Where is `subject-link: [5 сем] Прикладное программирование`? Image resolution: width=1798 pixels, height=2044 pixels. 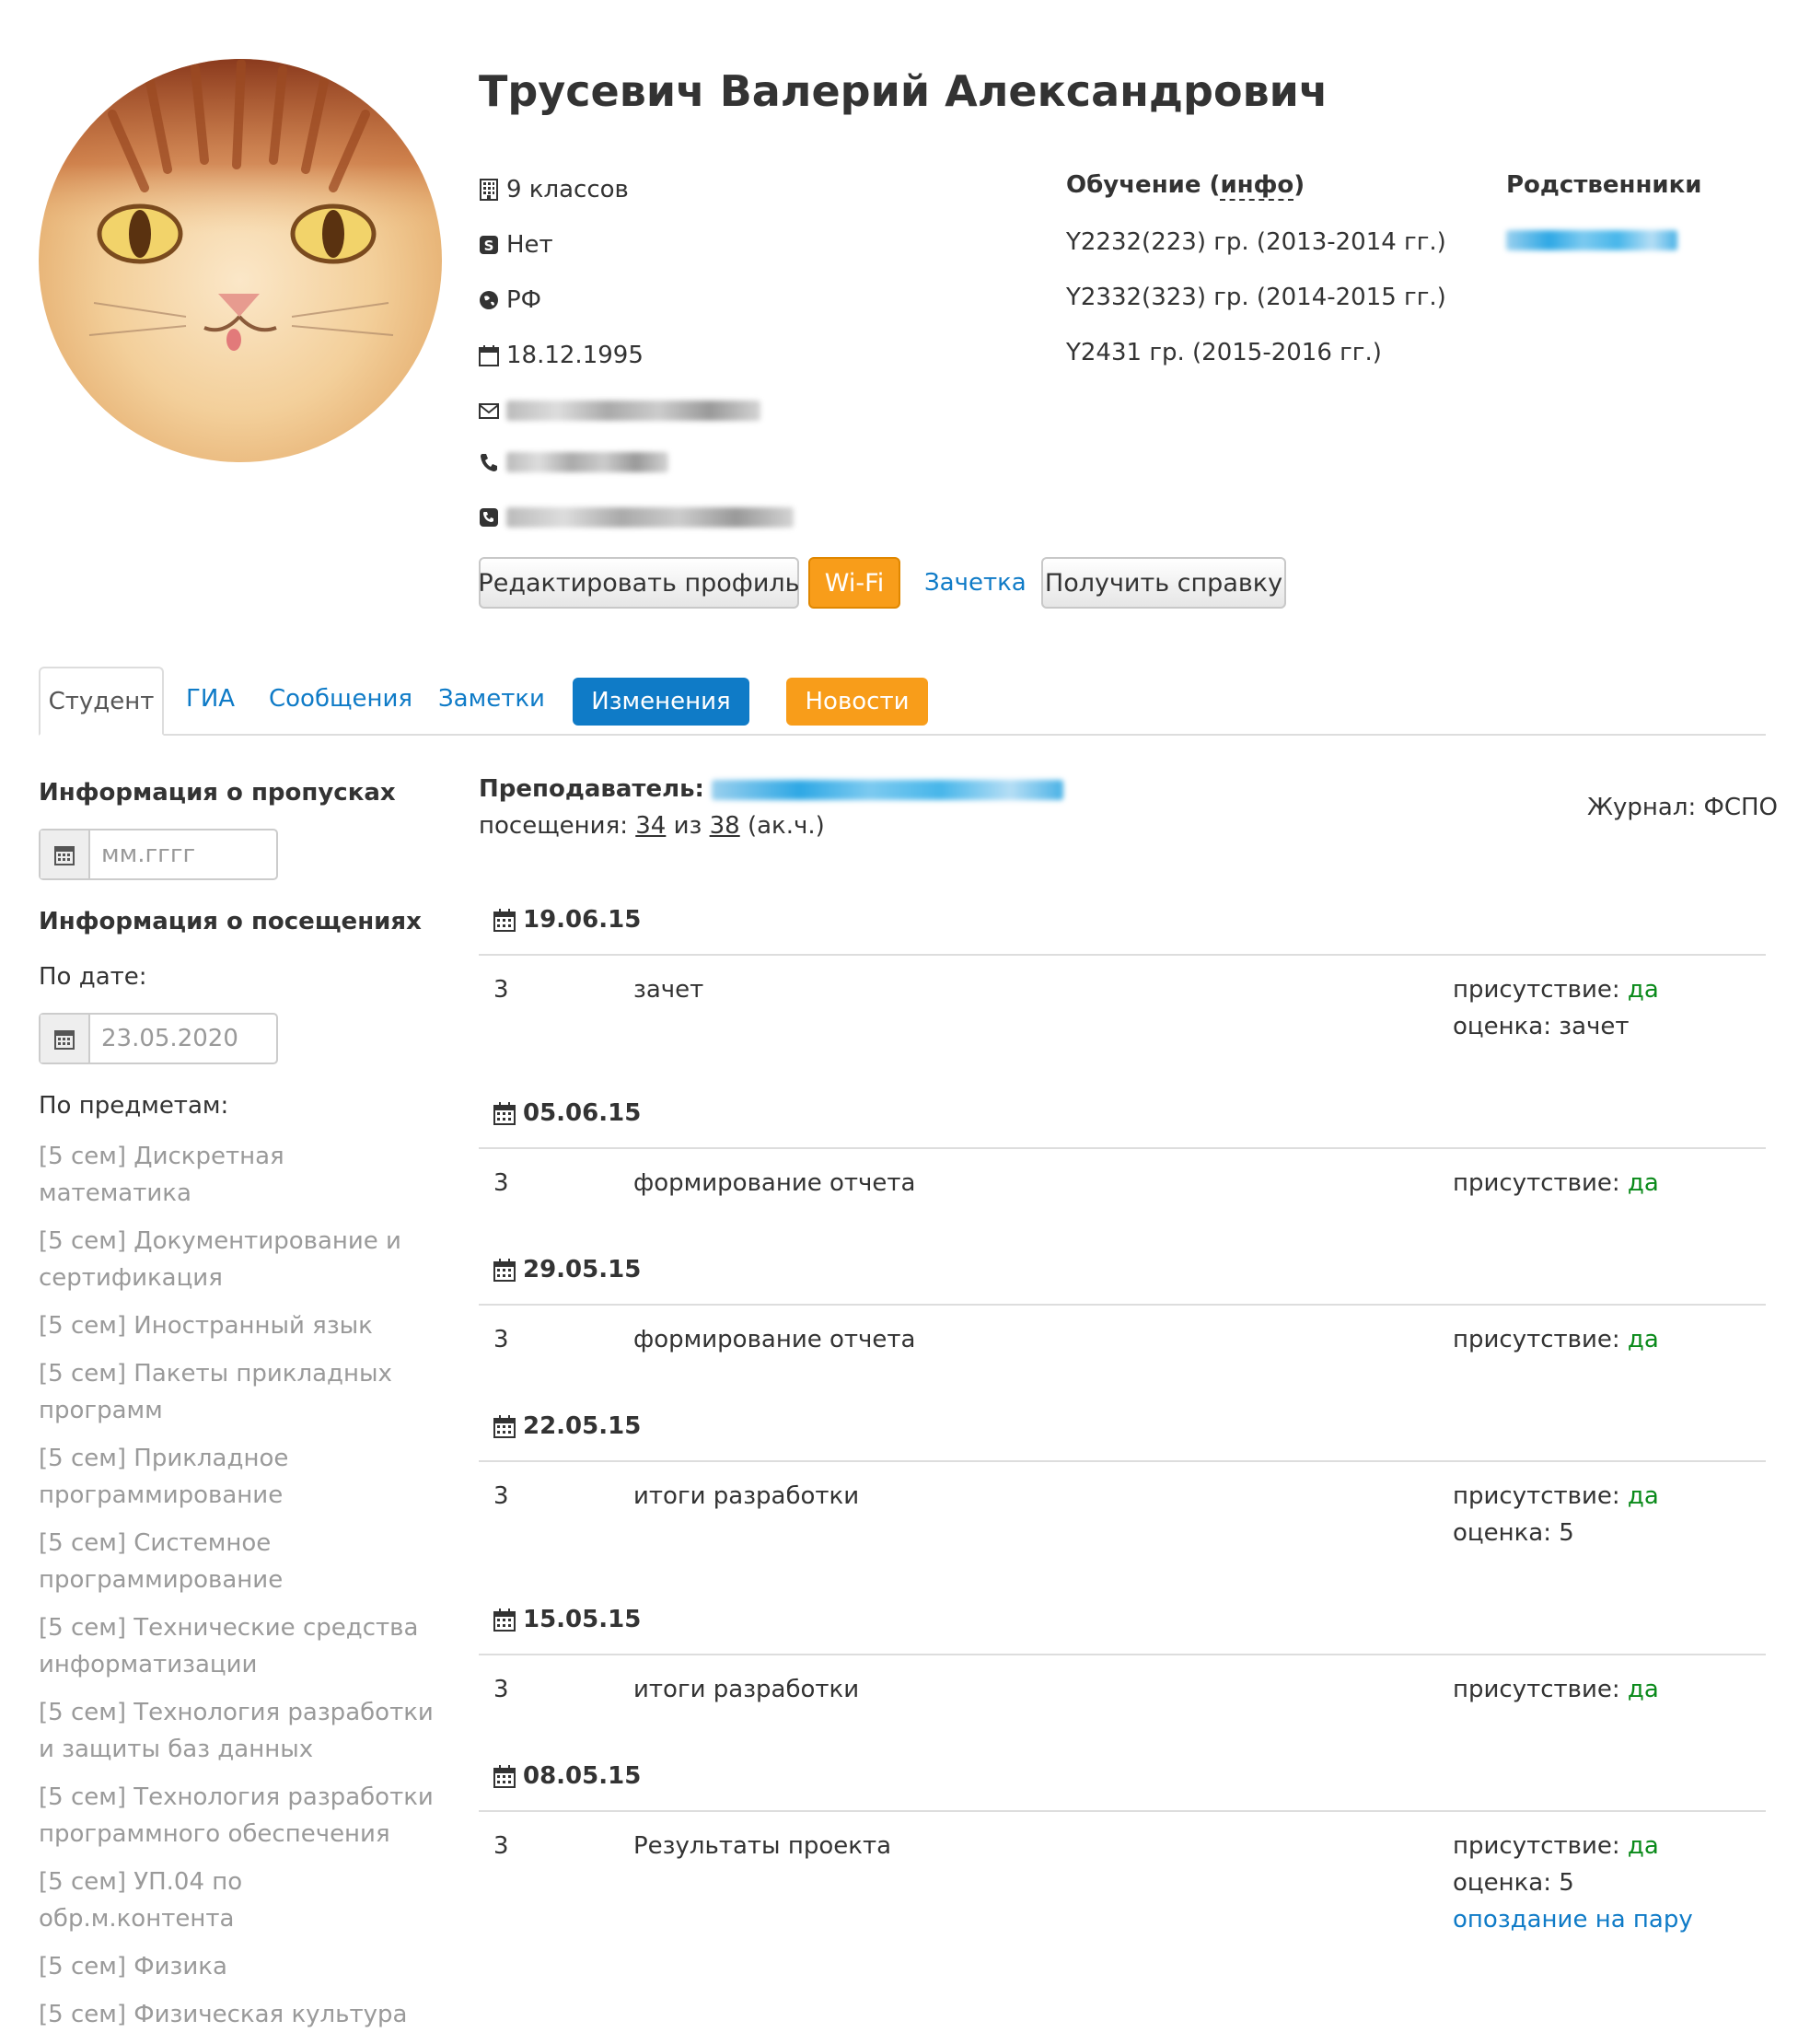
subject-link: [5 сем] Прикладное программирование is located at coordinates (241, 1477).